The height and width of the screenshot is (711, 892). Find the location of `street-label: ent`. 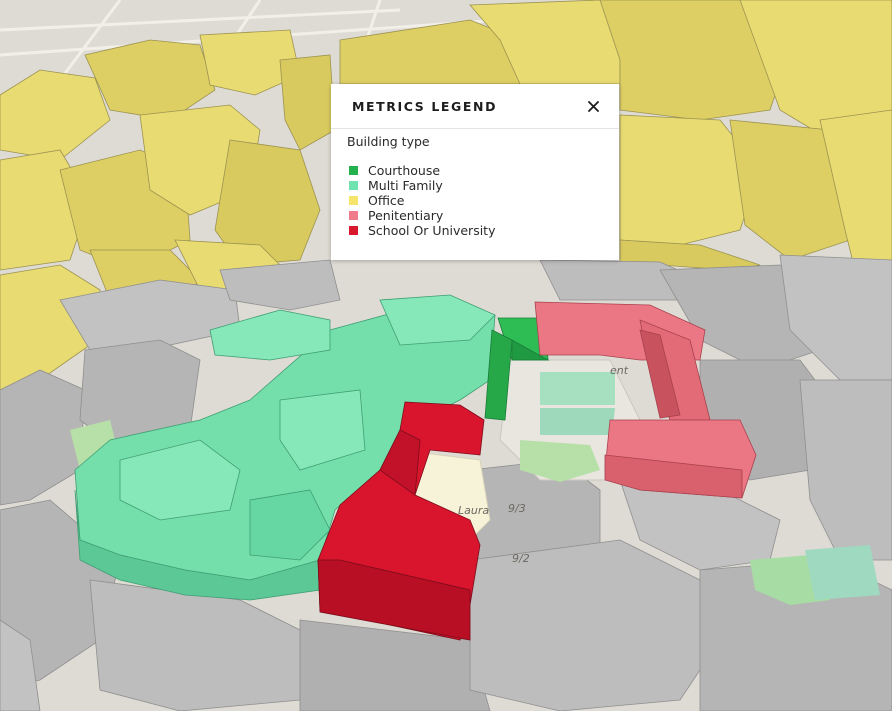

street-label: ent is located at coordinates (619, 370).